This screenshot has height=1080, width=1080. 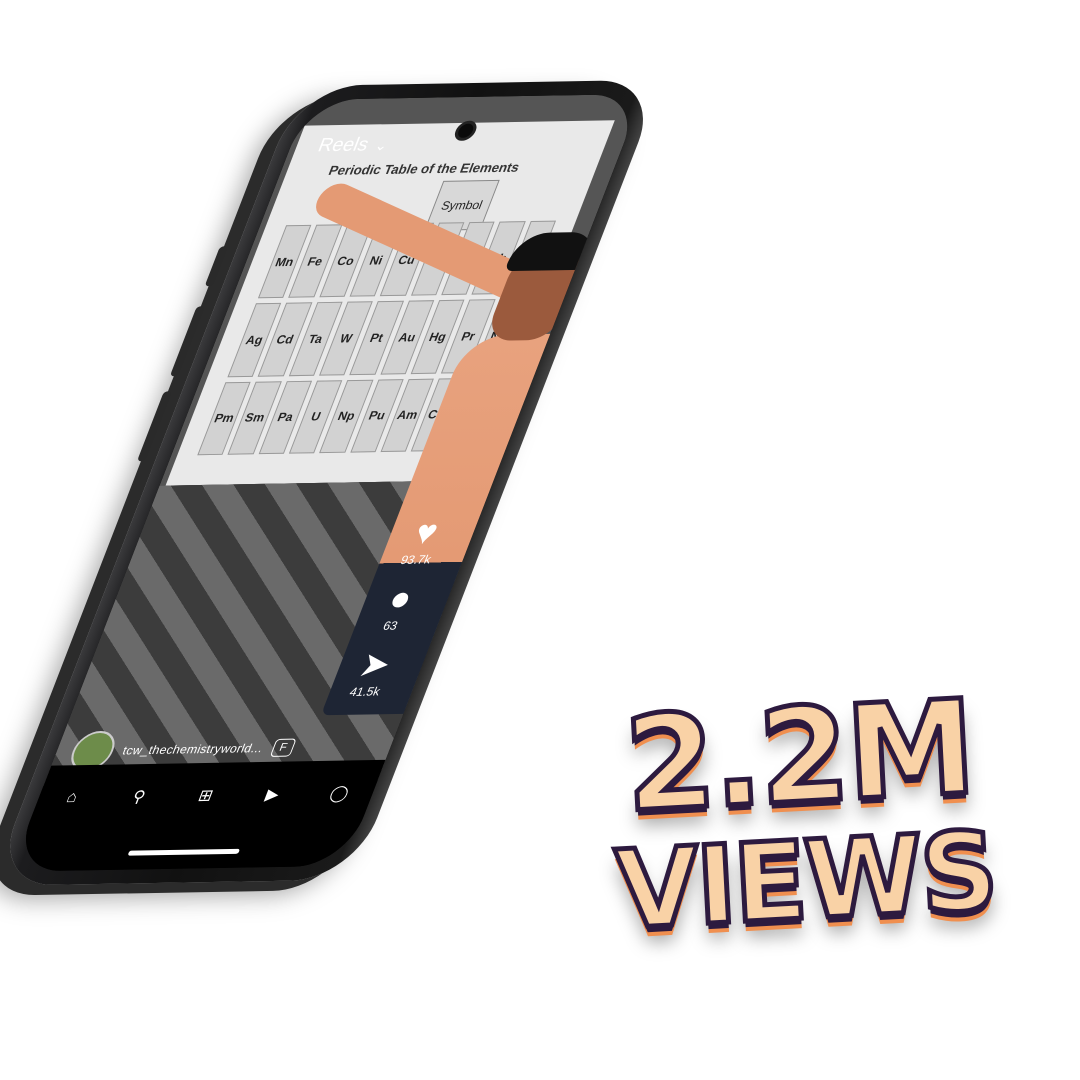 I want to click on share-count: 41.5k, so click(x=365, y=691).